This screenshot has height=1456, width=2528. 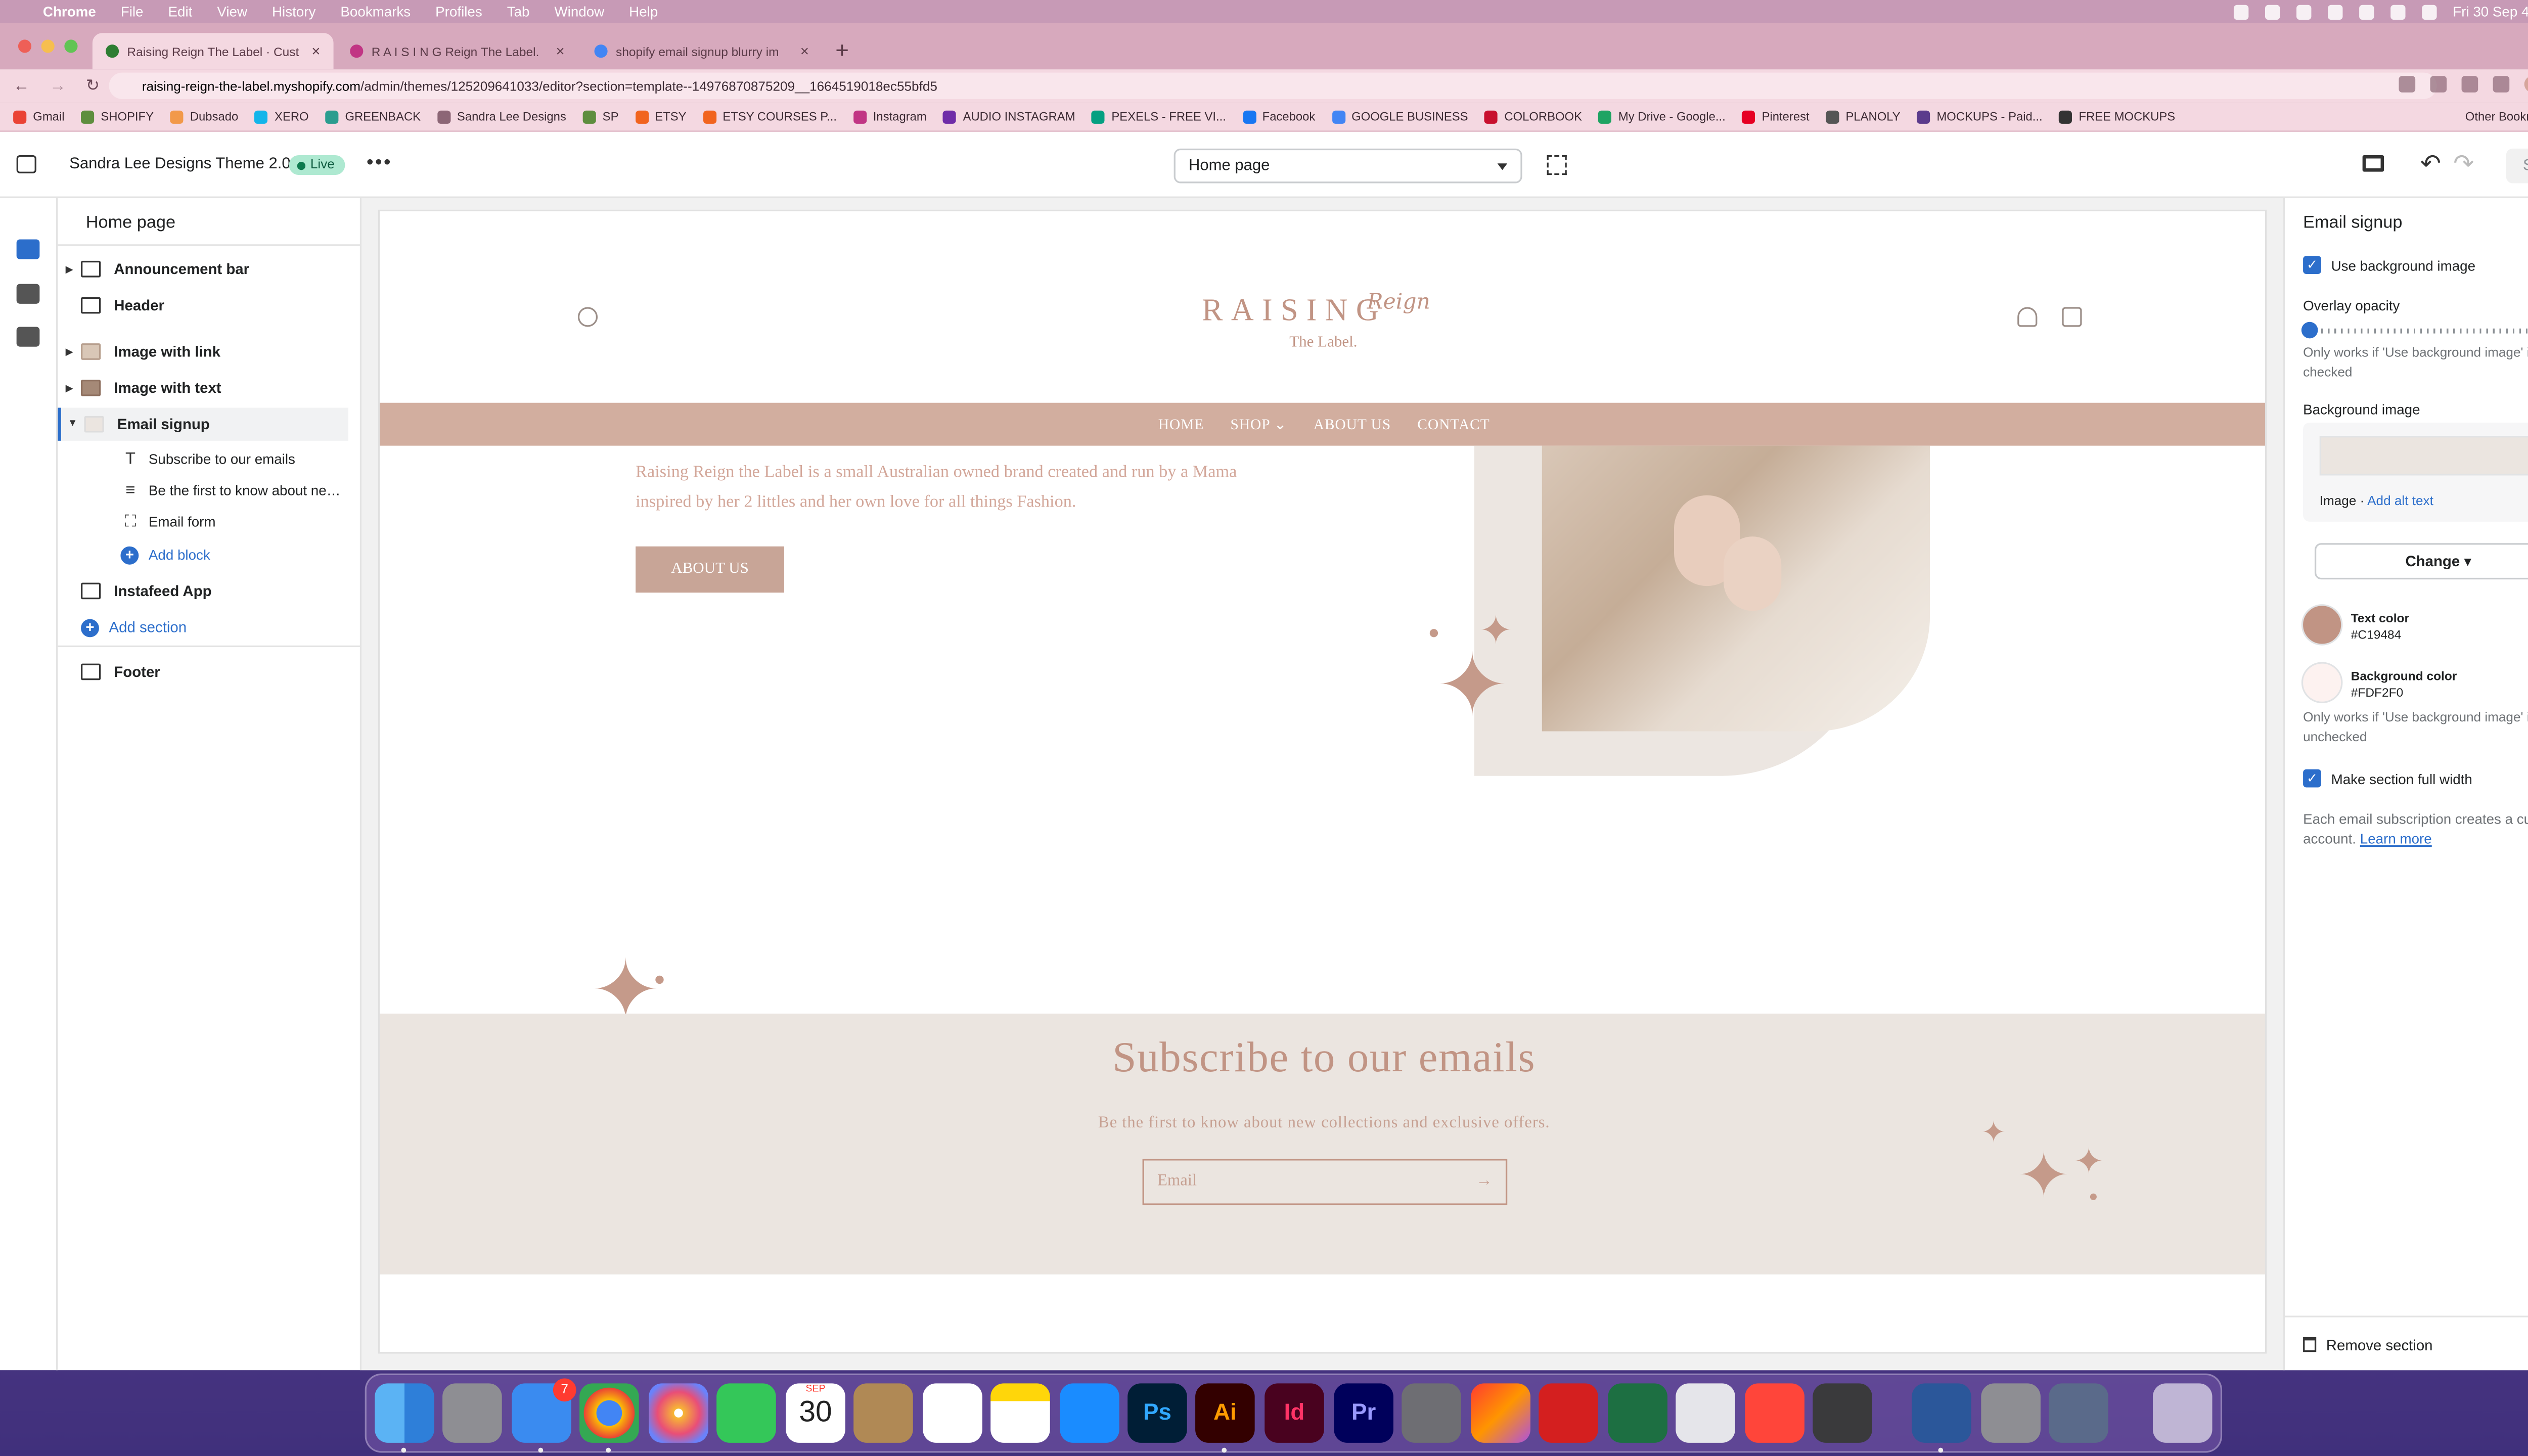 What do you see at coordinates (472, 1413) in the screenshot?
I see `launchpad-icon` at bounding box center [472, 1413].